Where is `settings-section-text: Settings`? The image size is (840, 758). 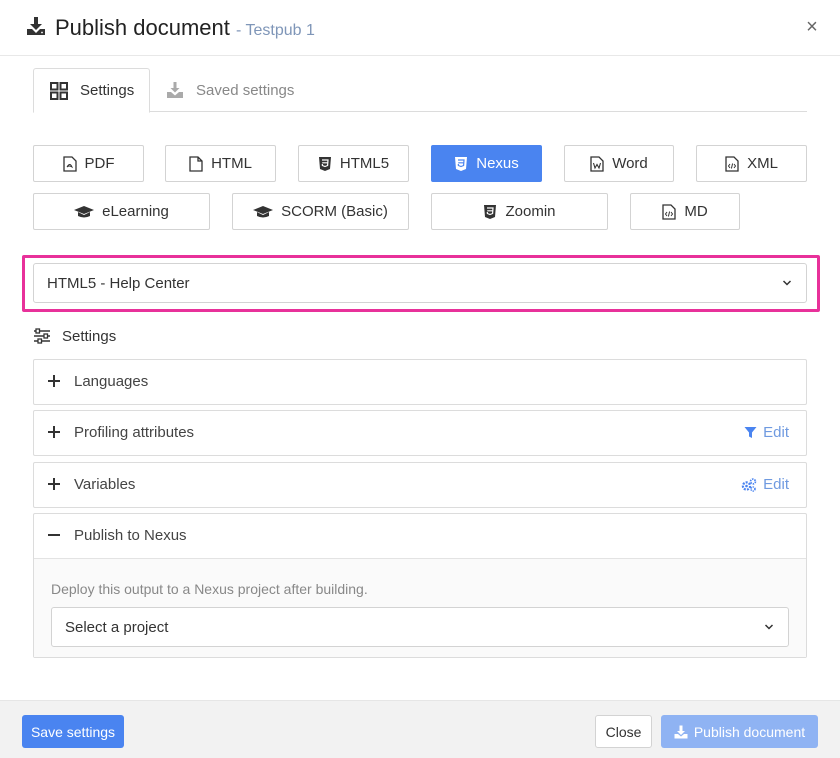
settings-section-text: Settings is located at coordinates (89, 336).